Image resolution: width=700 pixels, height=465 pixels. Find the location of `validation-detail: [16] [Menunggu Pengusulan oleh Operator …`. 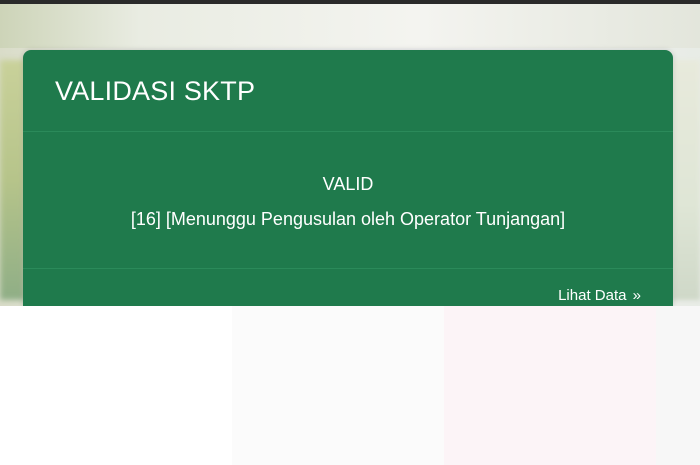

validation-detail: [16] [Menunggu Pengusulan oleh Operator … is located at coordinates (348, 219).